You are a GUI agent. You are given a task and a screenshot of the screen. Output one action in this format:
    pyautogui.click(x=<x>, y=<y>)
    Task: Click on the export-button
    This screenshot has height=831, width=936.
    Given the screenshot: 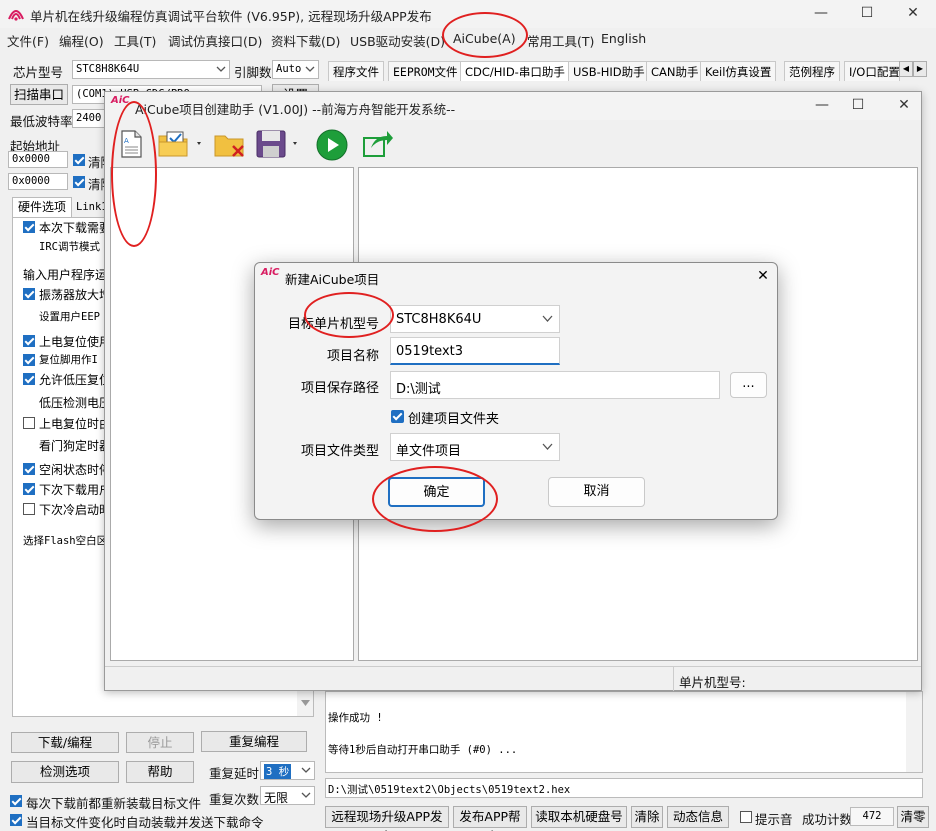 What is the action you would take?
    pyautogui.click(x=378, y=144)
    